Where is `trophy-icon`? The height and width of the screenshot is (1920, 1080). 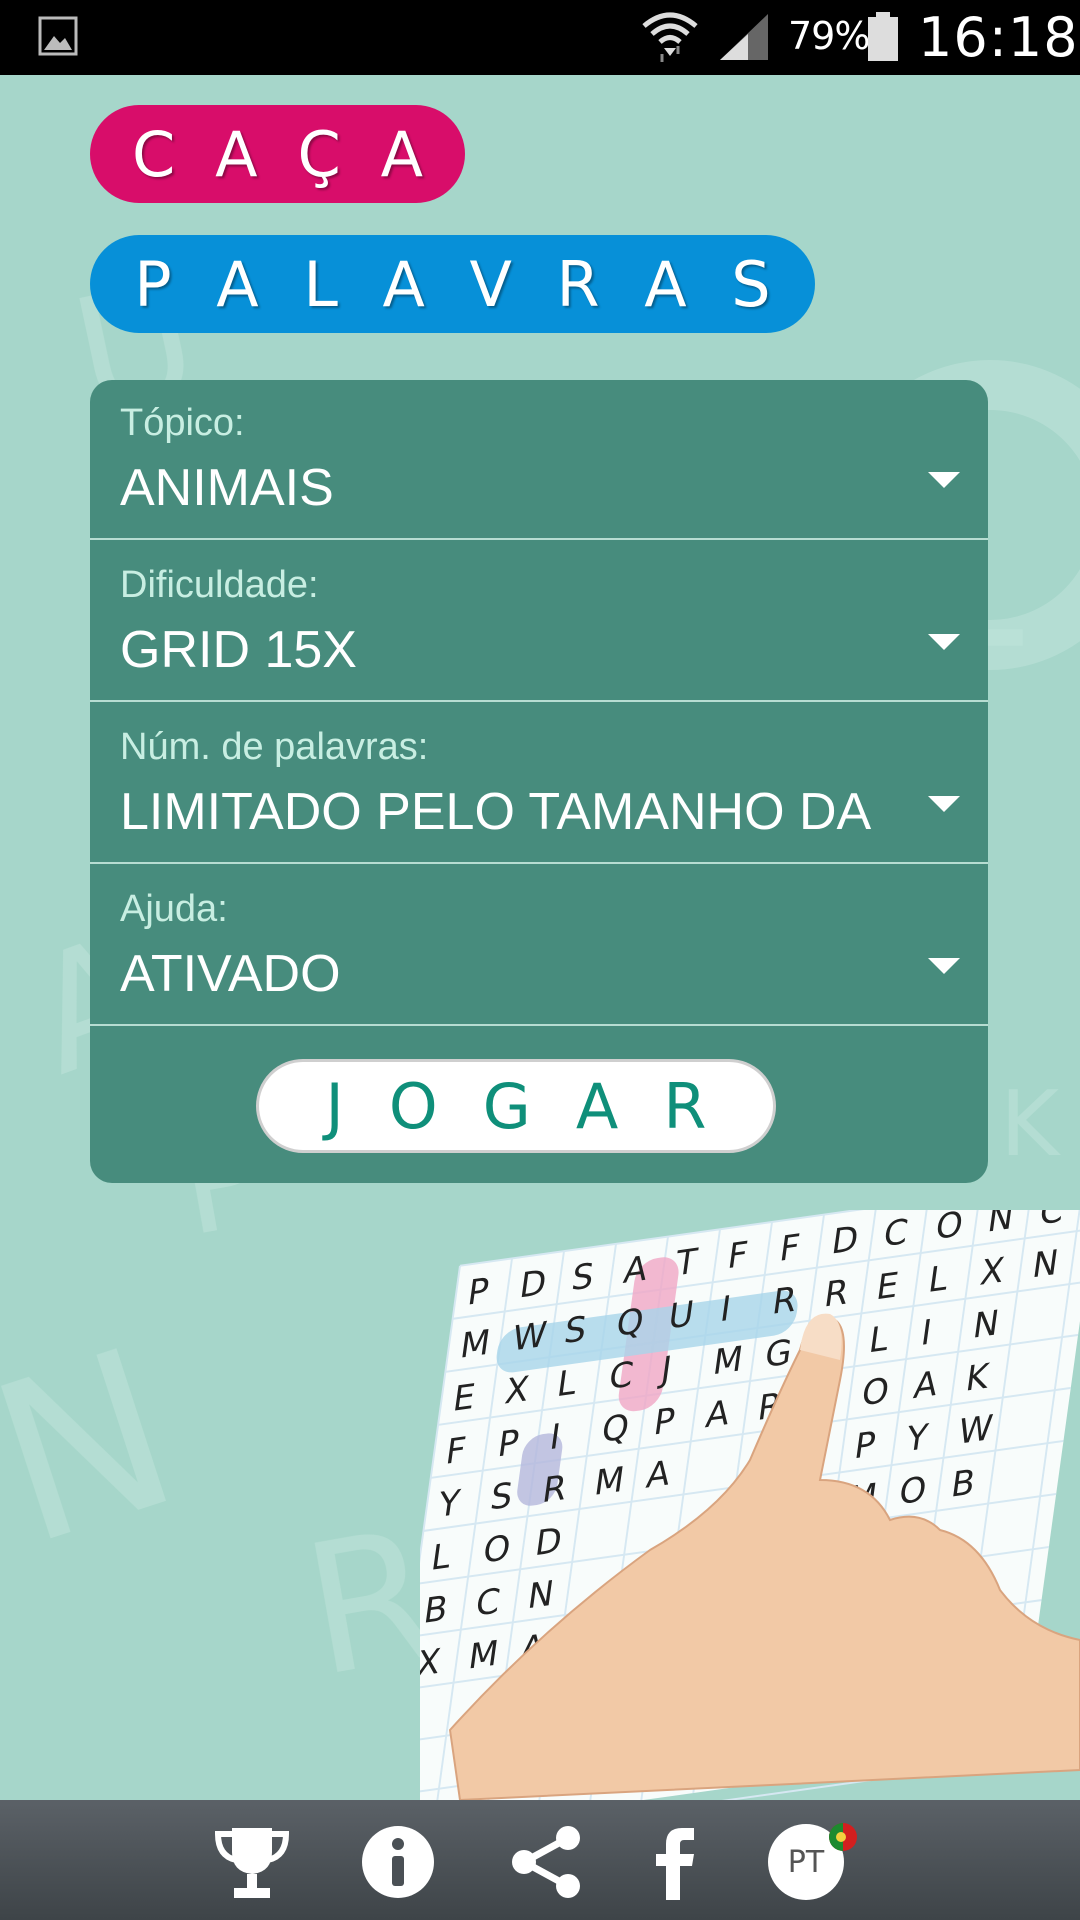 trophy-icon is located at coordinates (252, 1862).